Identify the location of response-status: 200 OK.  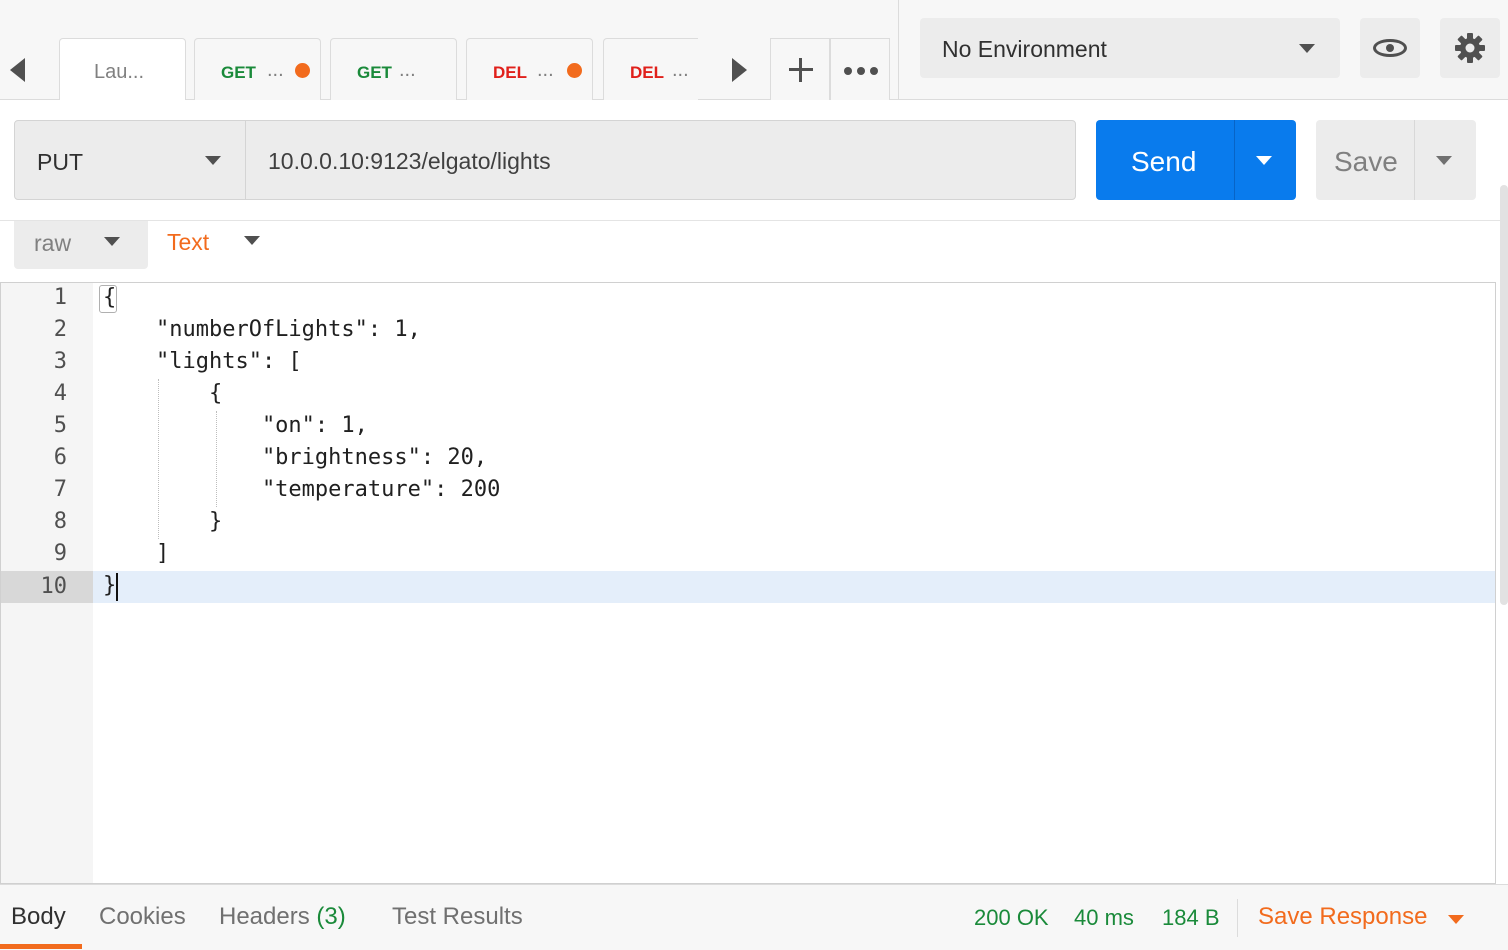
(1011, 917).